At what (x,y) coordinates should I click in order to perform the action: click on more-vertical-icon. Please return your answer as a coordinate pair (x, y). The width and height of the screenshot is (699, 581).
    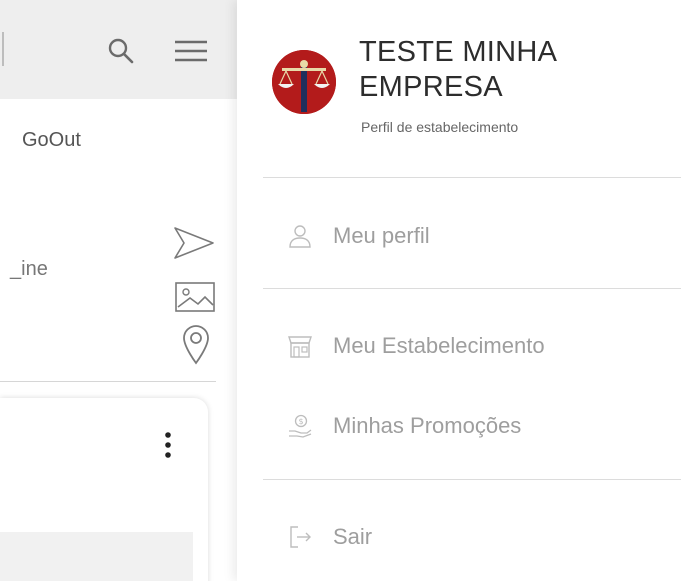
    Looking at the image, I should click on (168, 445).